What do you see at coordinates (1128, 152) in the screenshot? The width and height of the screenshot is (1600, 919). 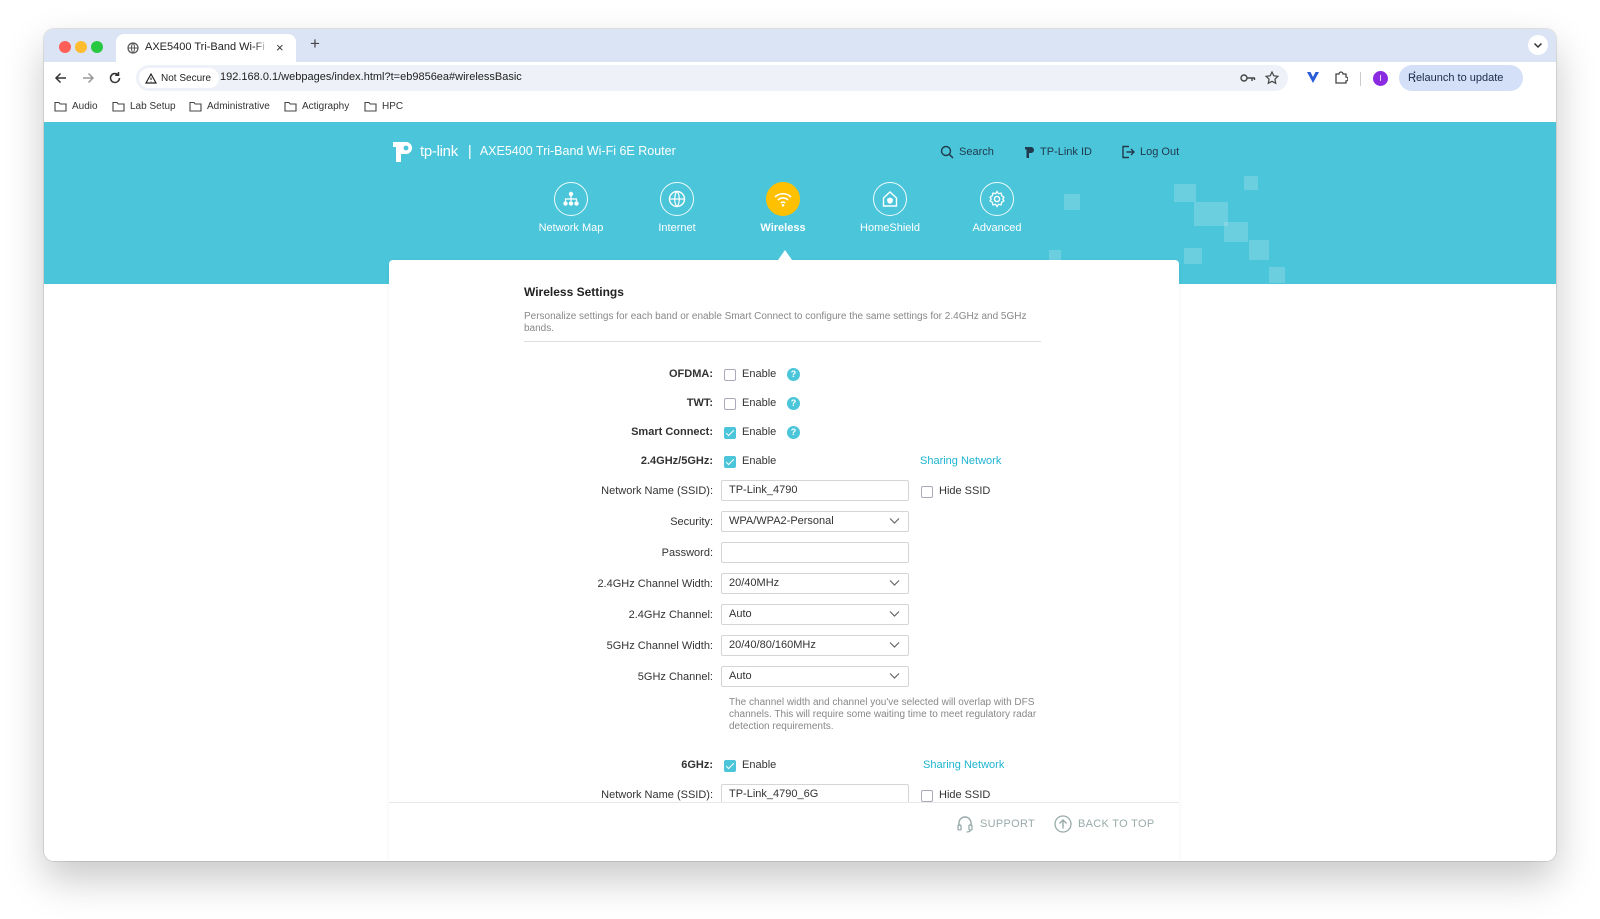 I see `logout-icon` at bounding box center [1128, 152].